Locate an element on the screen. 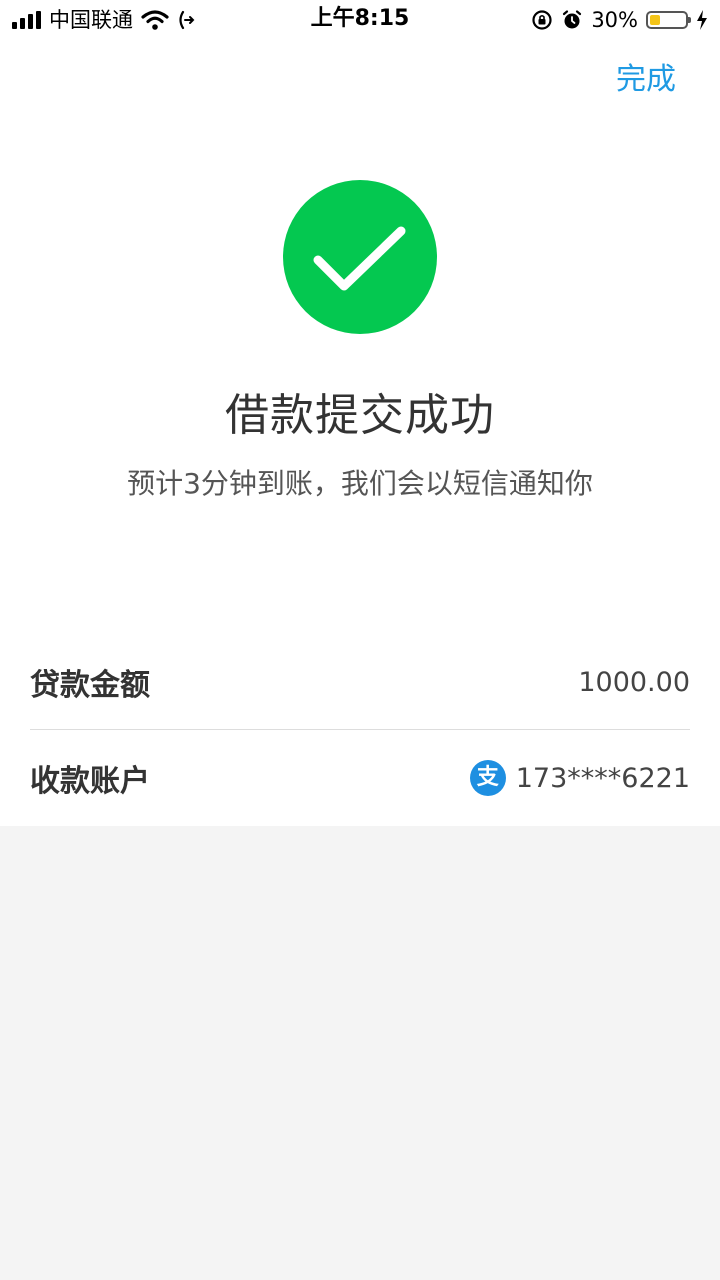  result-subtitle: 预计3分钟到账，我们会以短信通知你 is located at coordinates (360, 483).